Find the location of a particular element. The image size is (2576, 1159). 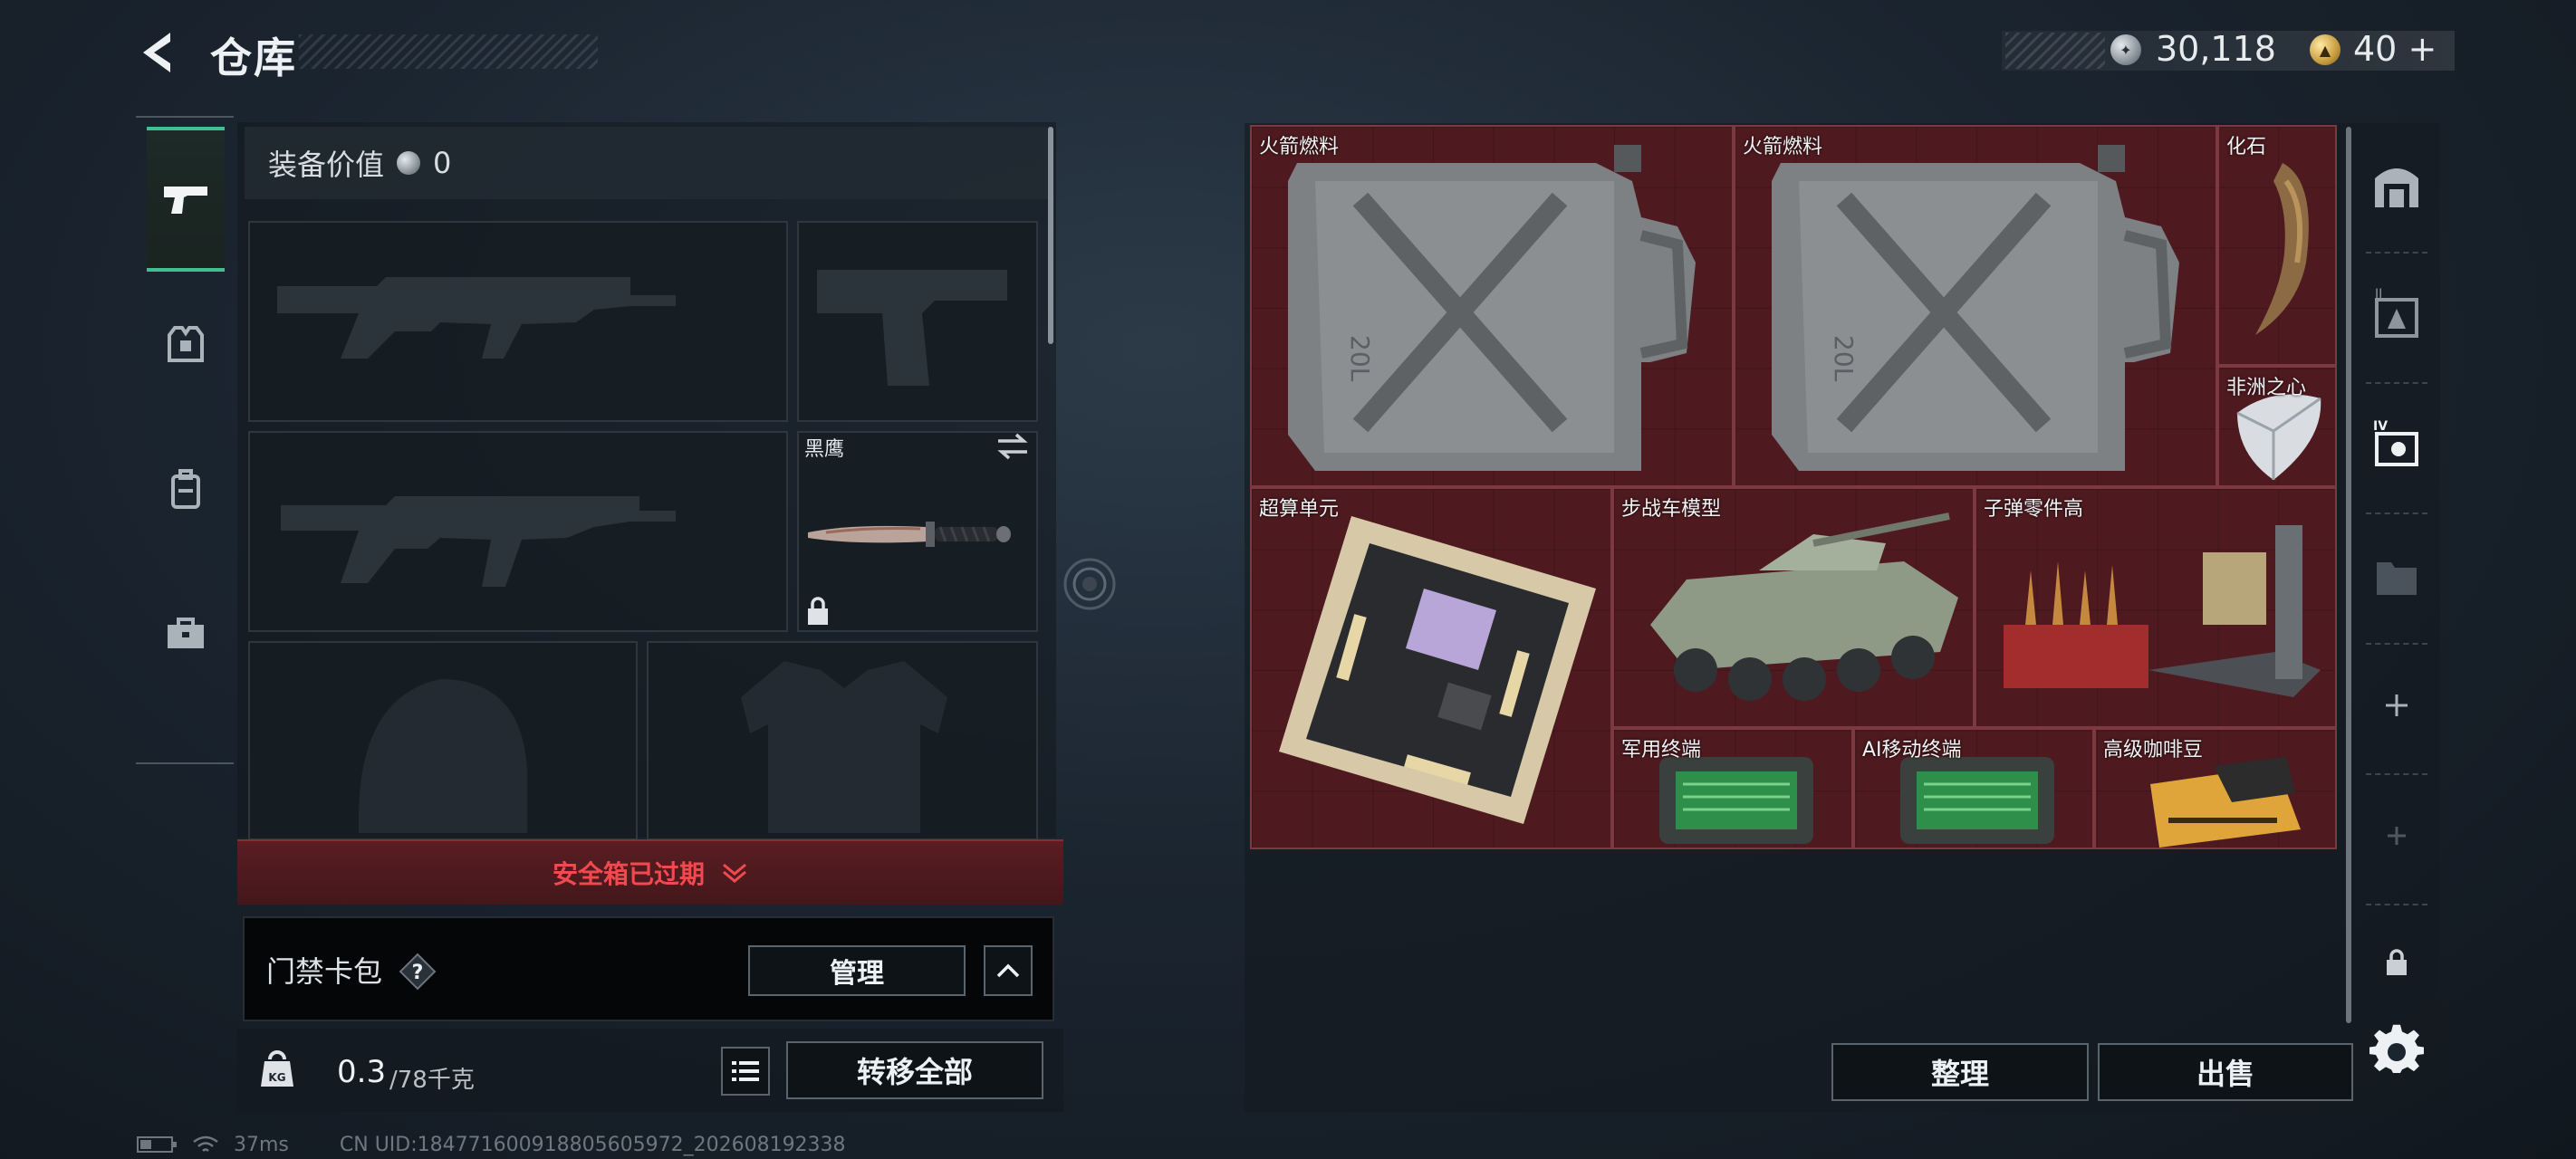

safe-box-expired-banner: 安全箱已过期 is located at coordinates (650, 872).